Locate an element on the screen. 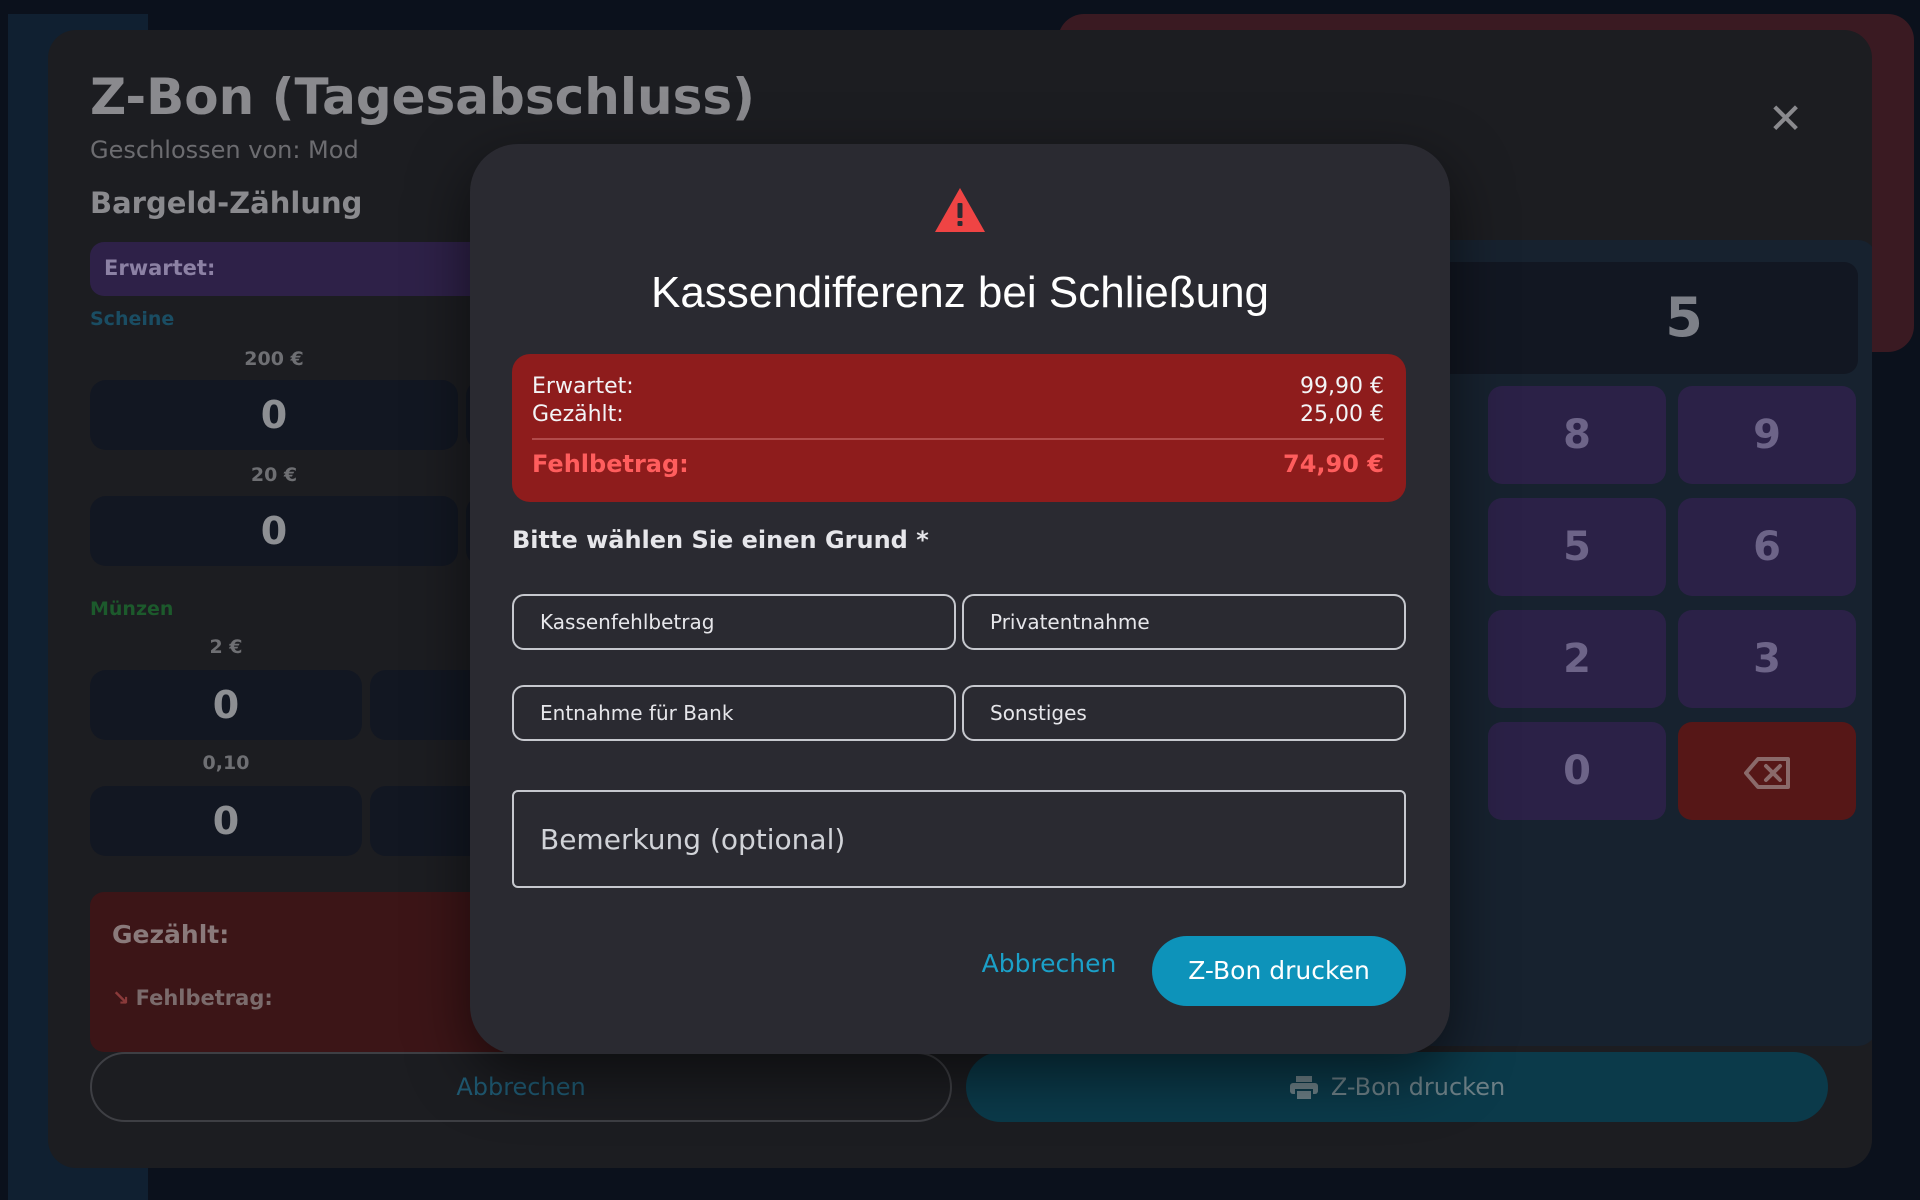 This screenshot has height=1200, width=1920. count-input-0-10: 0 is located at coordinates (226, 821).